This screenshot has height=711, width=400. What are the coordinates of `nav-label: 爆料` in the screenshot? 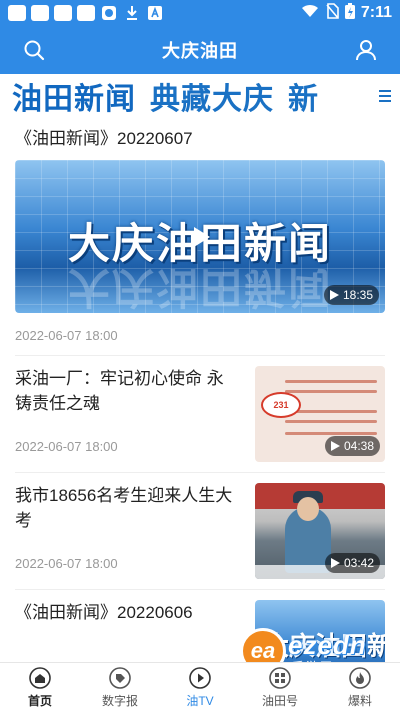 It's located at (359, 700).